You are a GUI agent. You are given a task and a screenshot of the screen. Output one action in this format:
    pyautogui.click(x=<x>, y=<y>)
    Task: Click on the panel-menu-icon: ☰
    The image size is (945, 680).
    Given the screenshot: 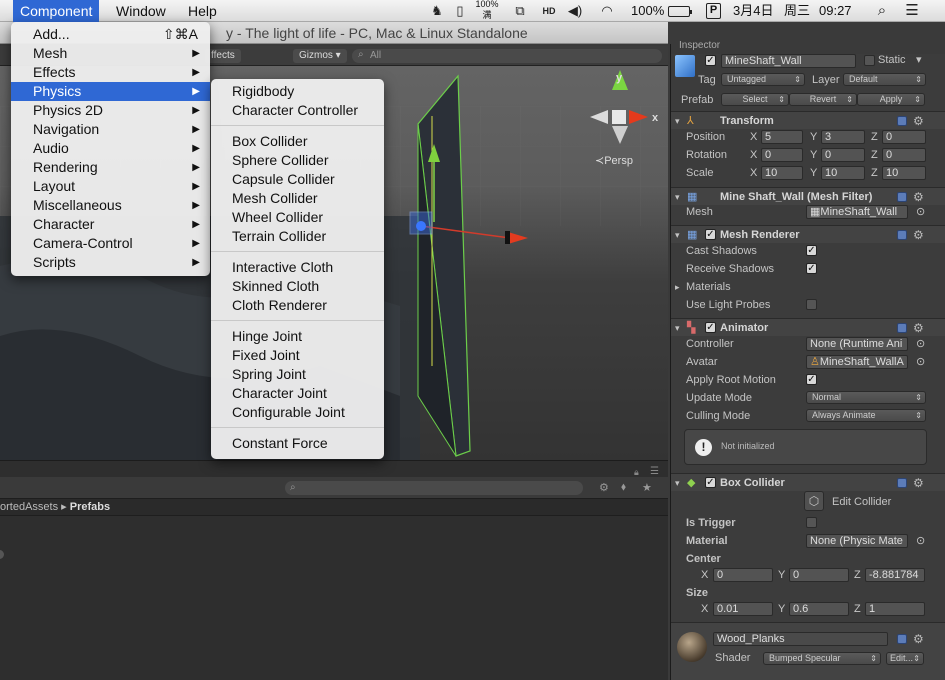 What is the action you would take?
    pyautogui.click(x=654, y=471)
    